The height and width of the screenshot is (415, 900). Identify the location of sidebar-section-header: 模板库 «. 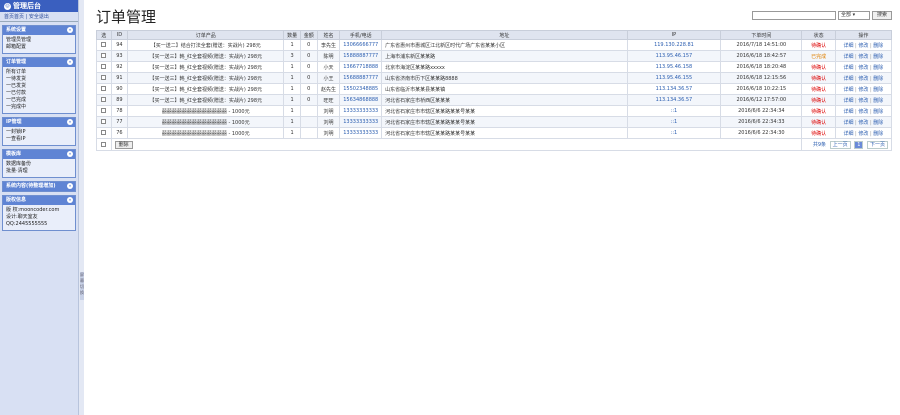
(39, 154).